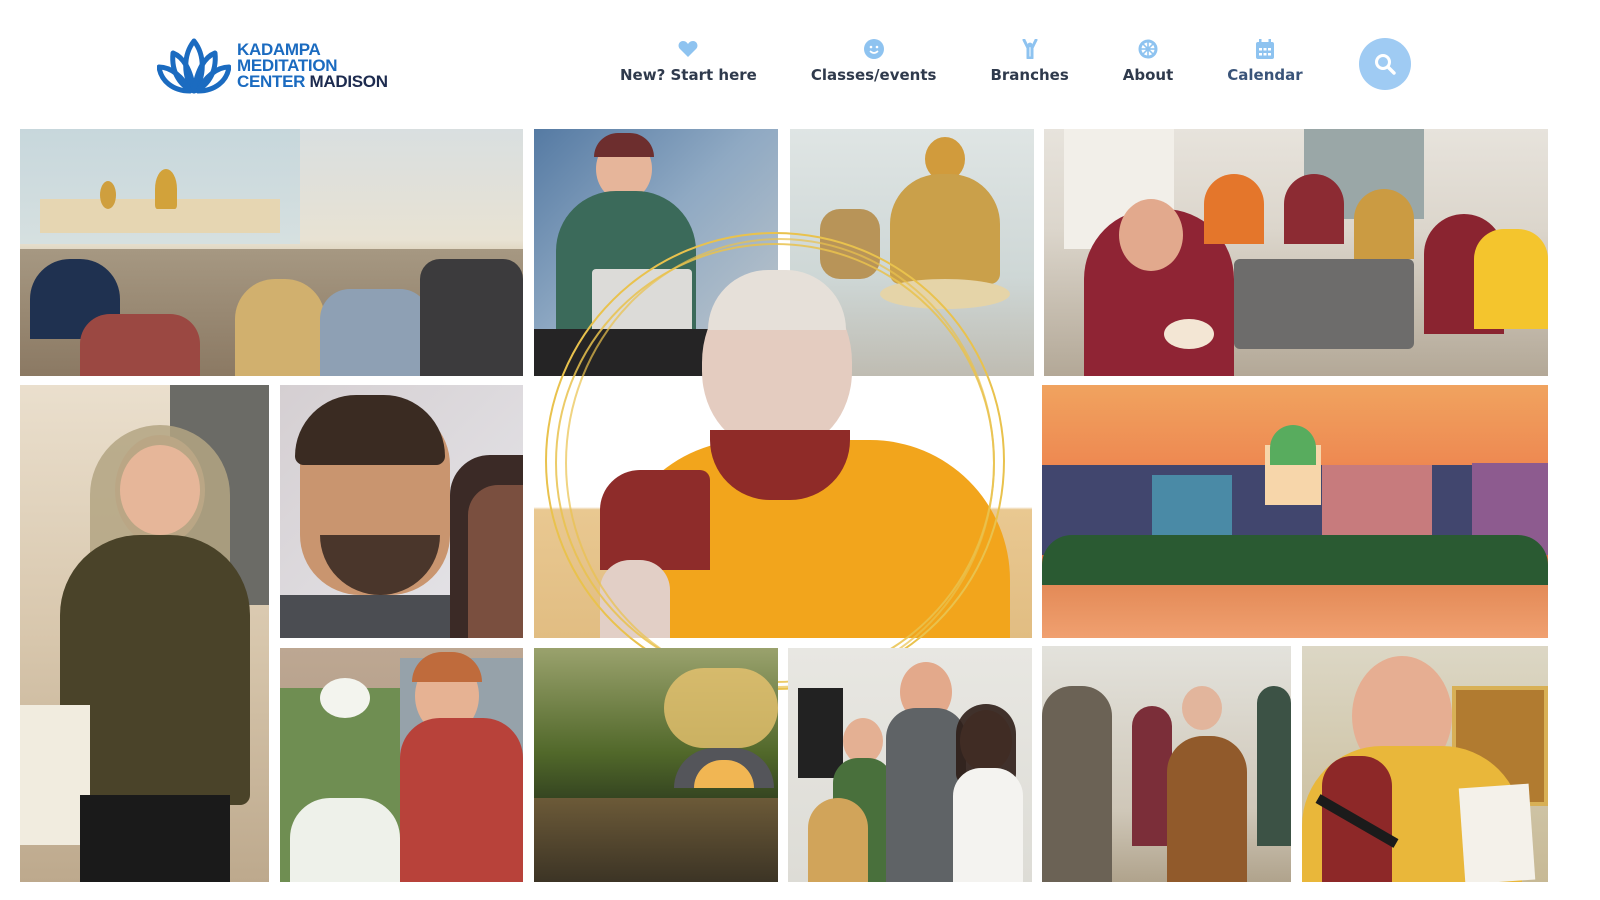 The width and height of the screenshot is (1600, 900). I want to click on man-profile-photo, so click(401, 511).